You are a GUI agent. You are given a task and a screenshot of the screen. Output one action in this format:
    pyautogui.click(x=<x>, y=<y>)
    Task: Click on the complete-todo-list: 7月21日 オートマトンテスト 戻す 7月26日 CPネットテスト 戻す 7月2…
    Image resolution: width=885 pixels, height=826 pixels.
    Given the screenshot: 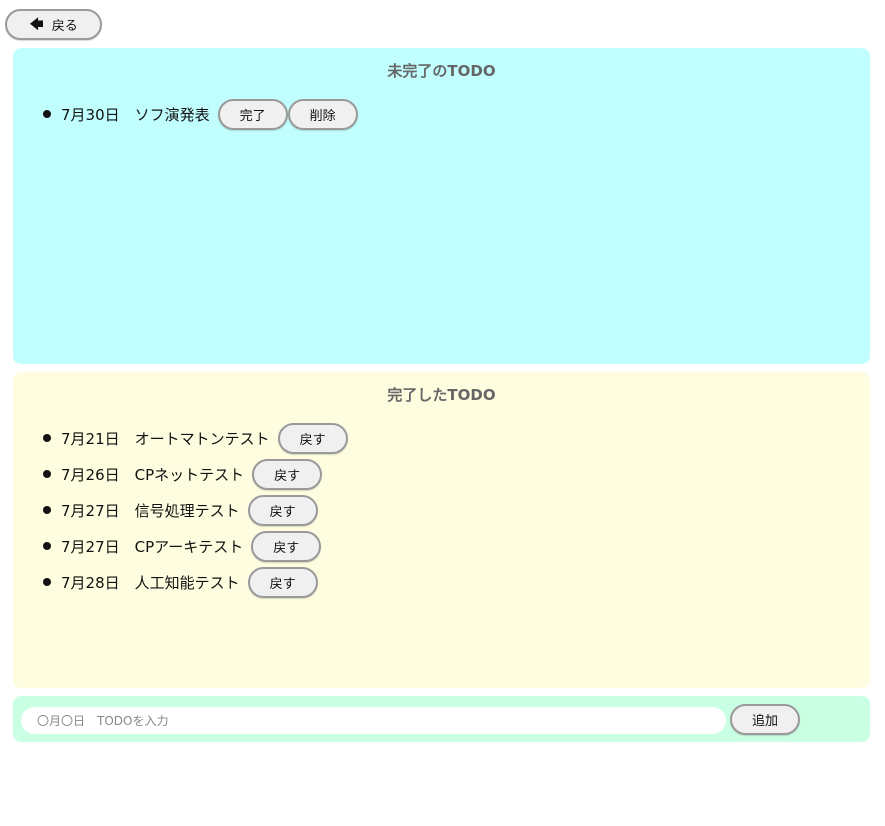 What is the action you would take?
    pyautogui.click(x=195, y=510)
    